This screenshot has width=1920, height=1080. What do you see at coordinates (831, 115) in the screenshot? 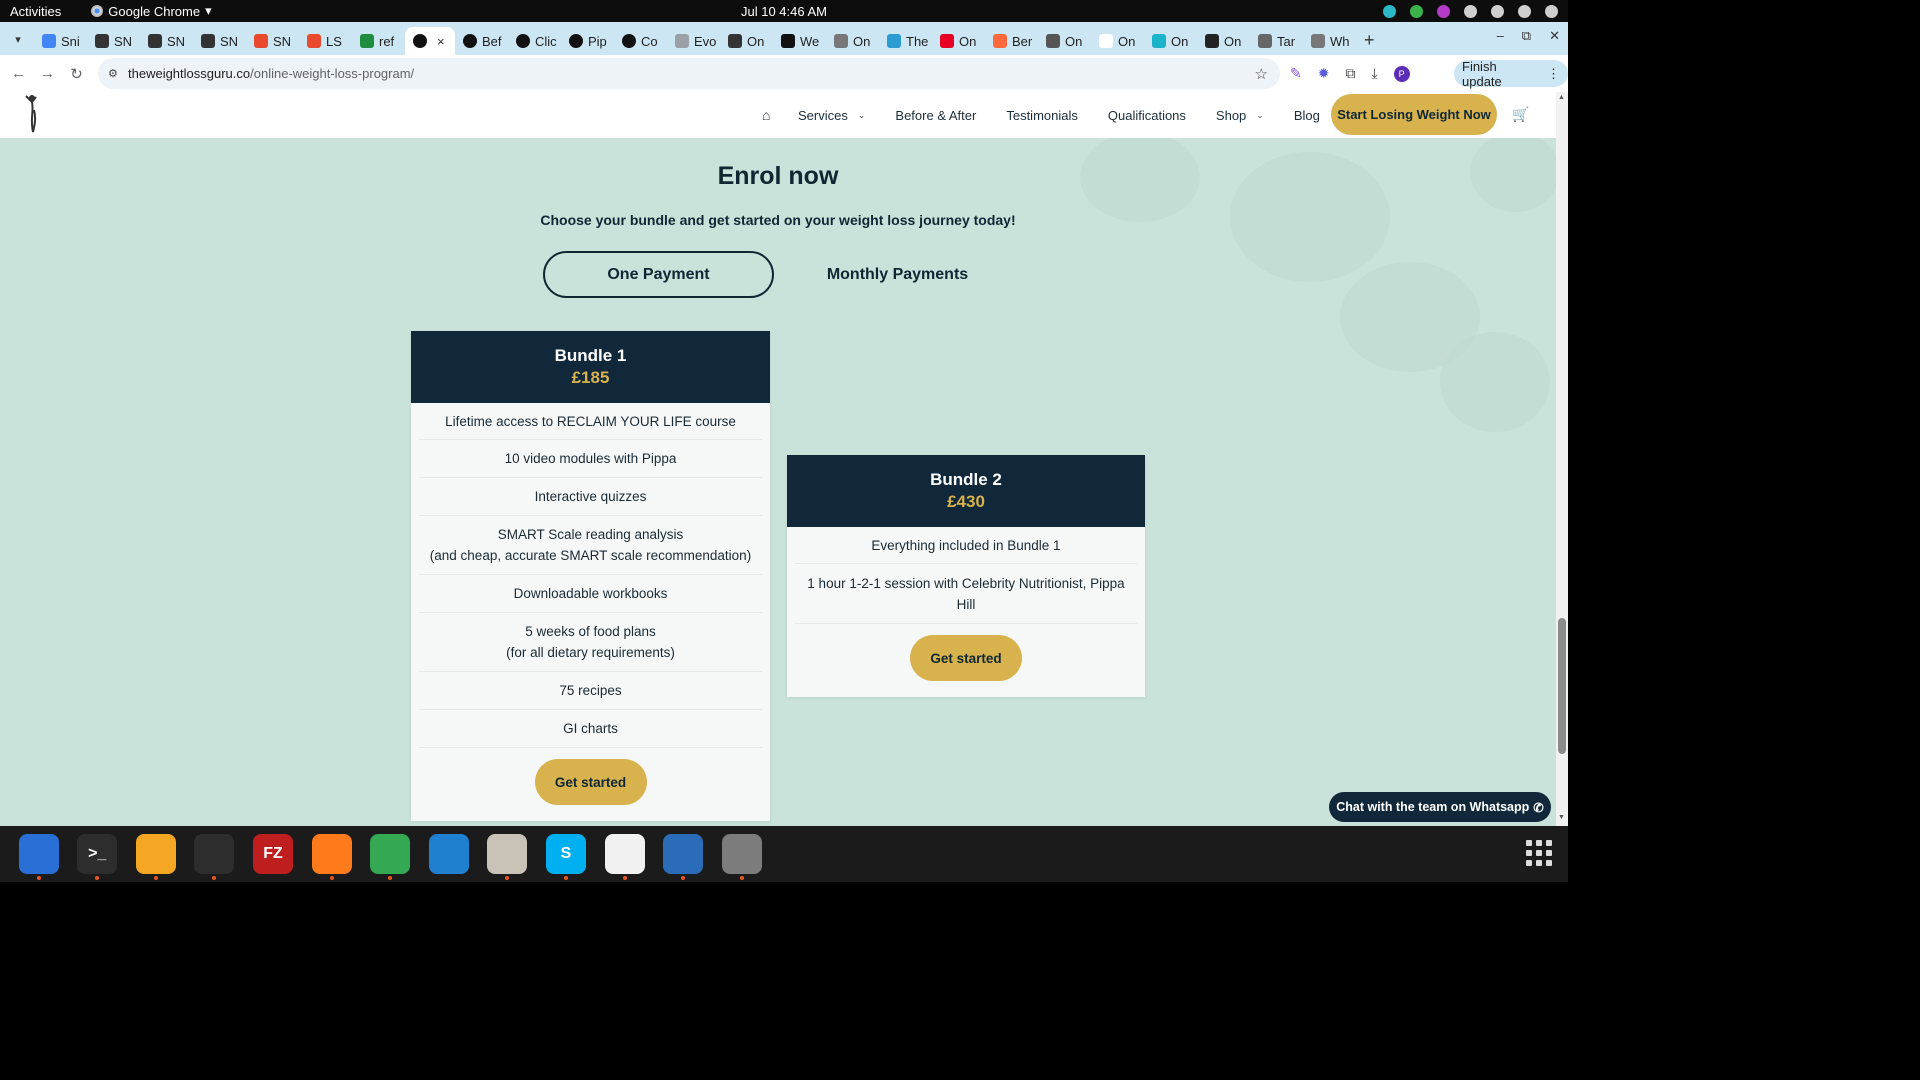
I see `nav-item-services: Services ⌄` at bounding box center [831, 115].